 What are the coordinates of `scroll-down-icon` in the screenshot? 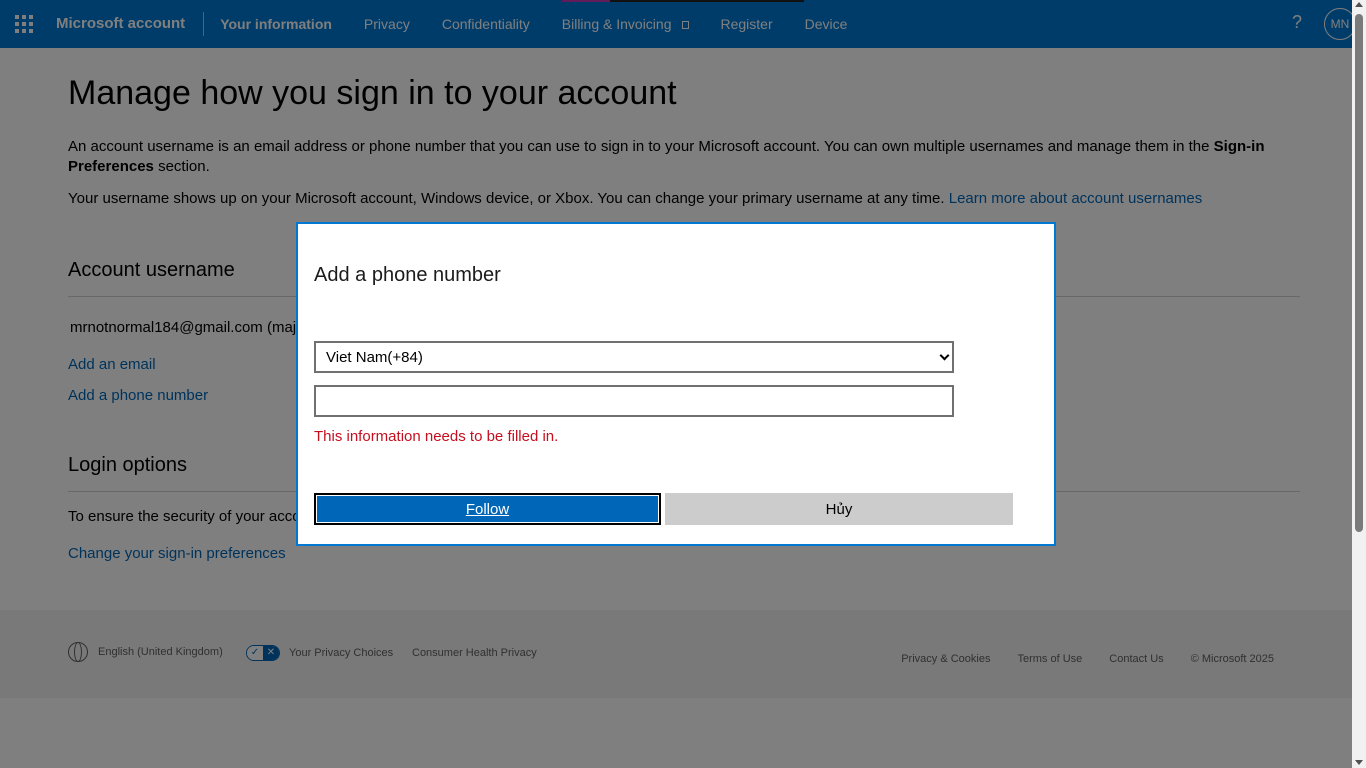 It's located at (1359, 762).